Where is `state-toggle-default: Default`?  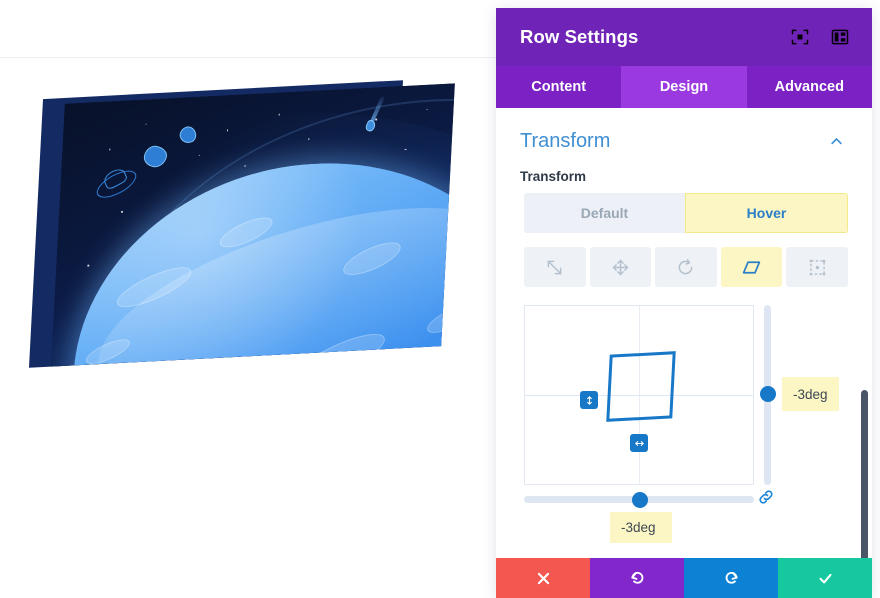
state-toggle-default: Default is located at coordinates (604, 213).